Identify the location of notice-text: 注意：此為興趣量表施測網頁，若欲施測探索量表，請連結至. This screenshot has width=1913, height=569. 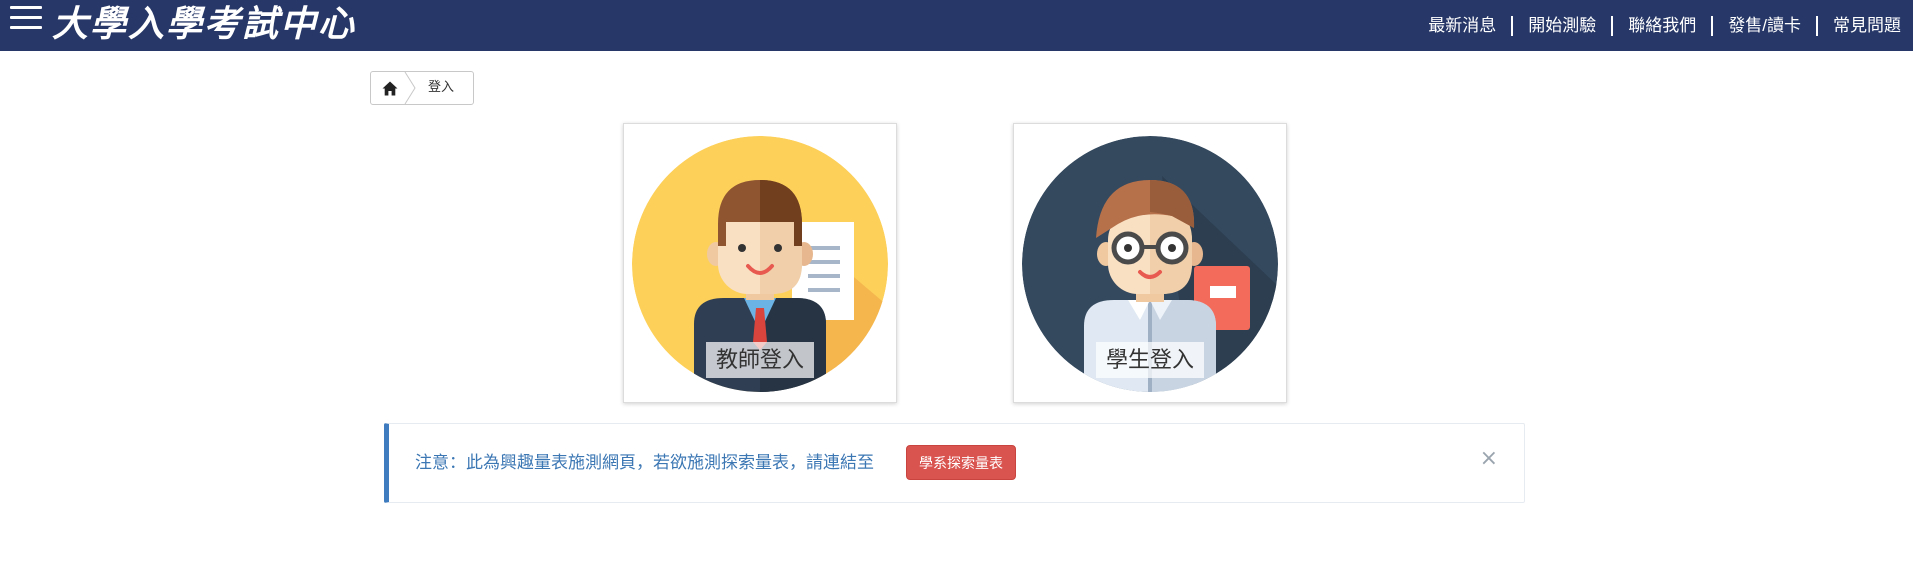
(644, 462).